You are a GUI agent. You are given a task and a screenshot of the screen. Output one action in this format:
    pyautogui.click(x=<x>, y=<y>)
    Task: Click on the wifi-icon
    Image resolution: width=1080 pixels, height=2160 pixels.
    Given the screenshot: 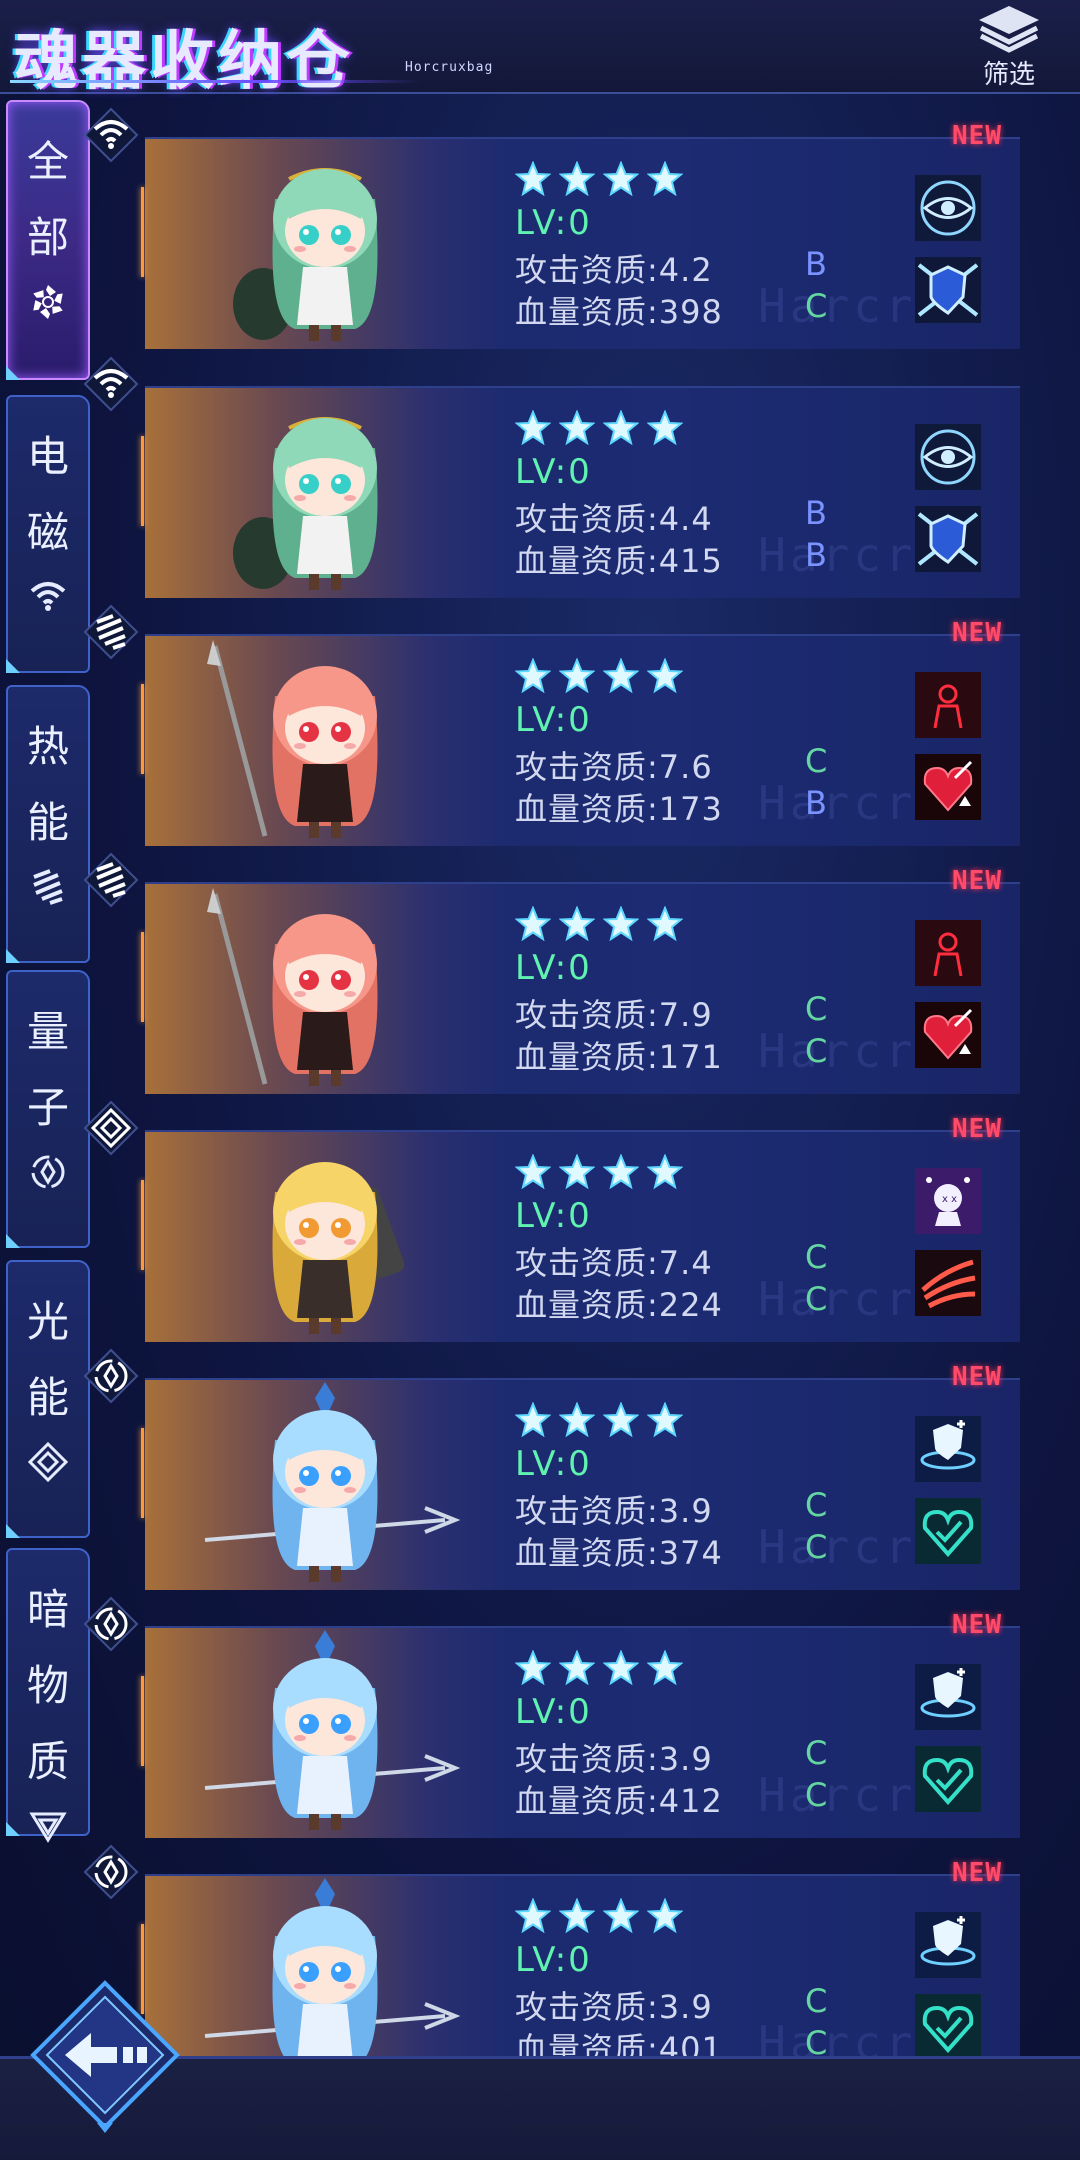 What is the action you would take?
    pyautogui.click(x=48, y=597)
    